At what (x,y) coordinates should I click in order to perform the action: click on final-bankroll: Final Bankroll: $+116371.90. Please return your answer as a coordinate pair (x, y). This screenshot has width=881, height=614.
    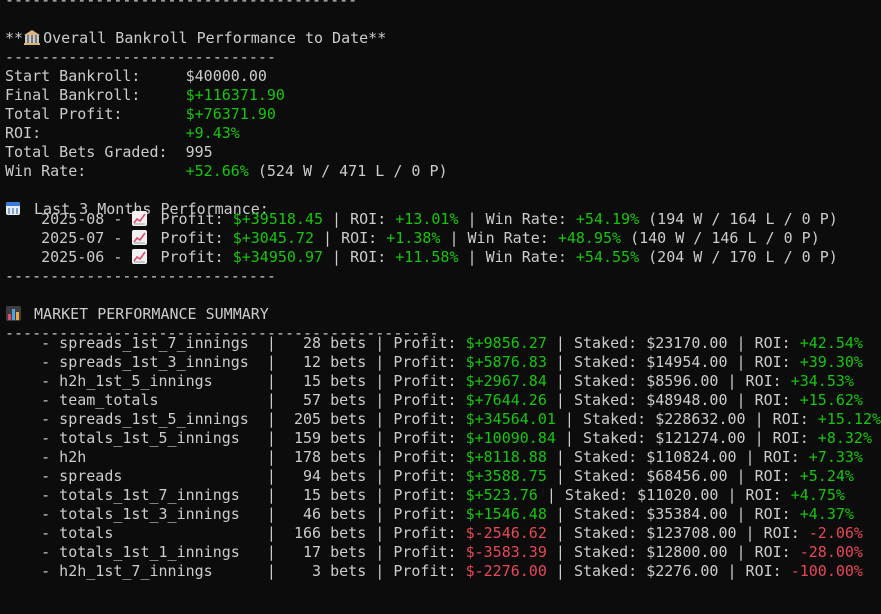
    Looking at the image, I should click on (145, 95).